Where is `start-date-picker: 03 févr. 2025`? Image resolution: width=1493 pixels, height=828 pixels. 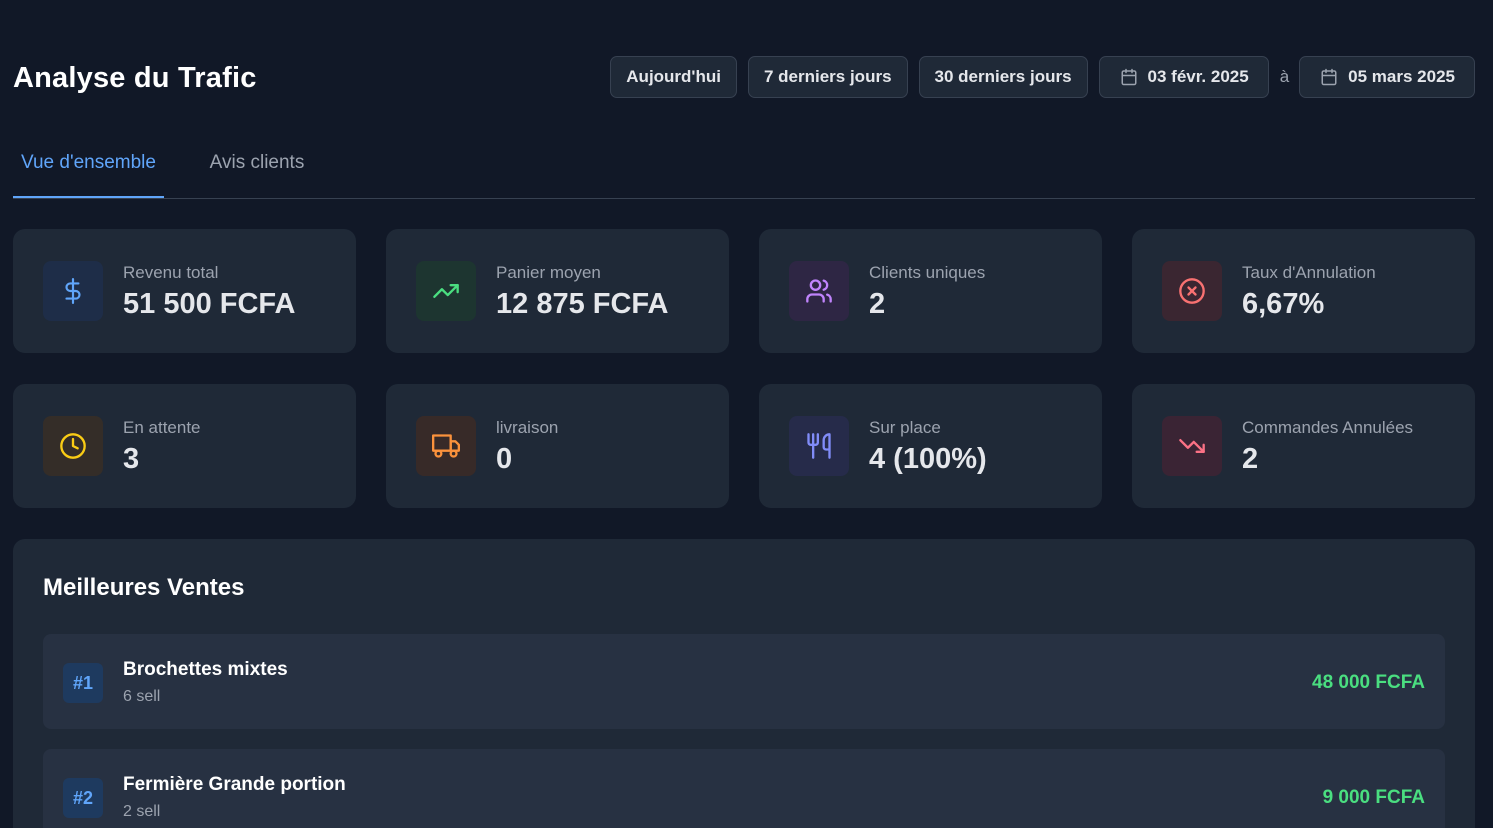 start-date-picker: 03 févr. 2025 is located at coordinates (1183, 77).